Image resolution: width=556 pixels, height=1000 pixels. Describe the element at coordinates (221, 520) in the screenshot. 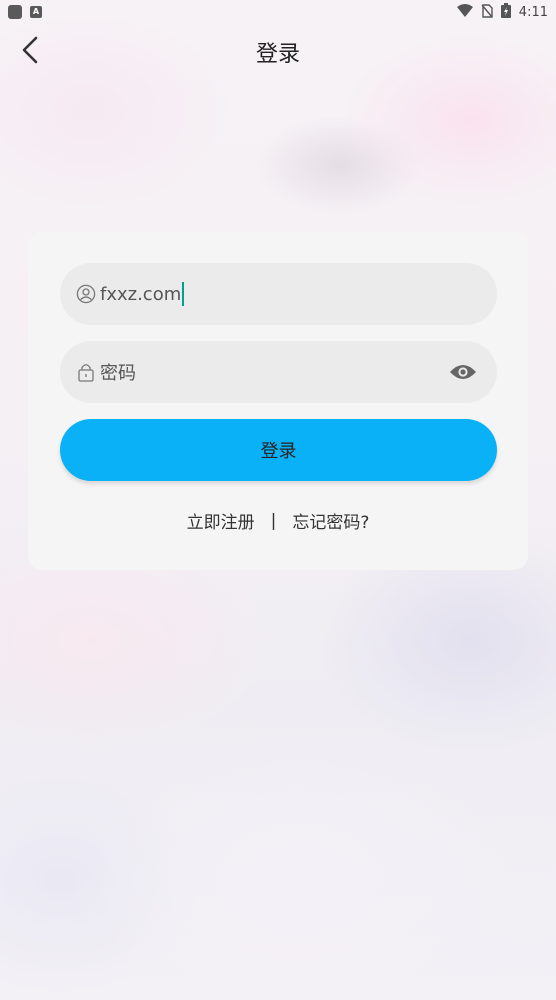

I see `register-link: 立即注册` at that location.